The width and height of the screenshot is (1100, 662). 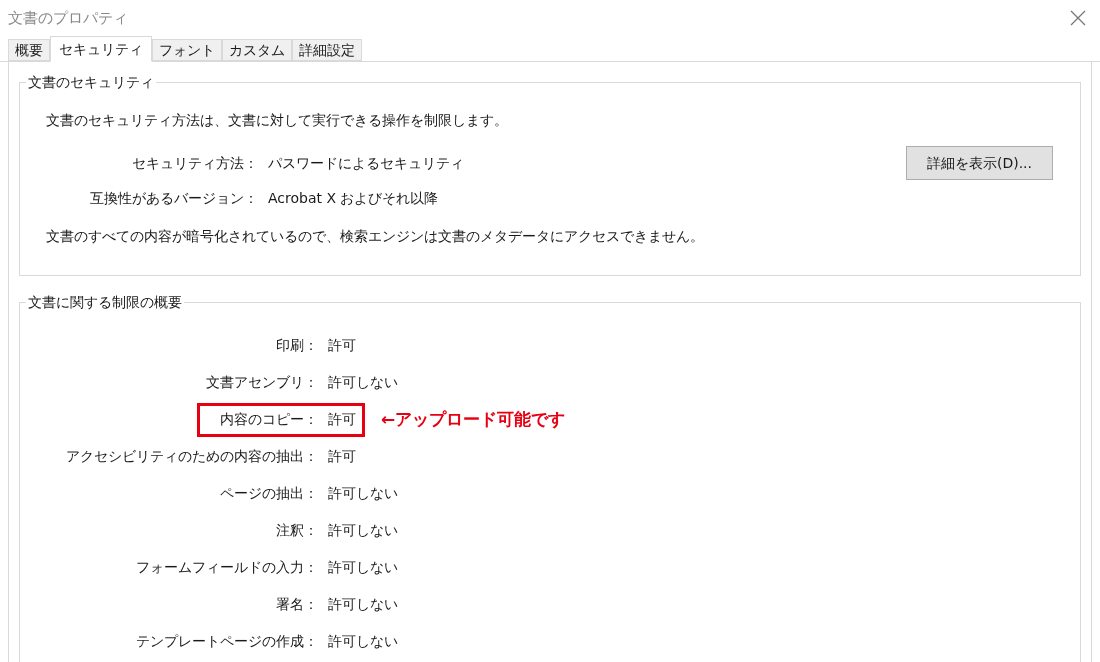 What do you see at coordinates (226, 641) in the screenshot?
I see `field-label: テンプレートページの作成：` at bounding box center [226, 641].